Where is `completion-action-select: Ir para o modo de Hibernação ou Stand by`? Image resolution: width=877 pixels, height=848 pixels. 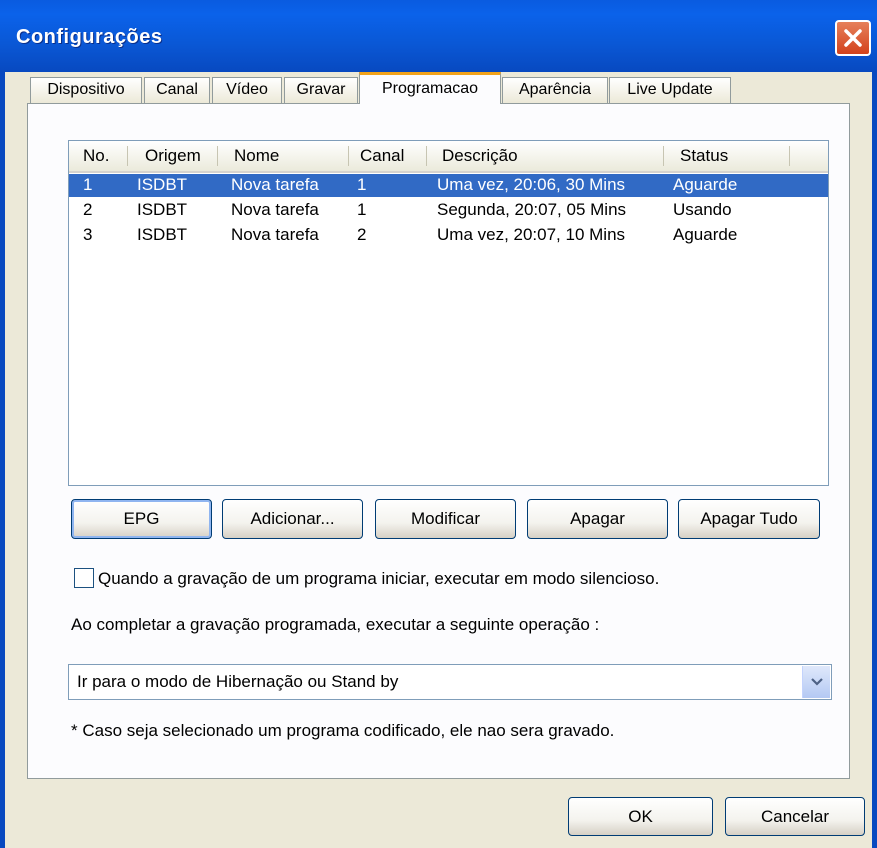
completion-action-select: Ir para o modo de Hibernação ou Stand by is located at coordinates (450, 682).